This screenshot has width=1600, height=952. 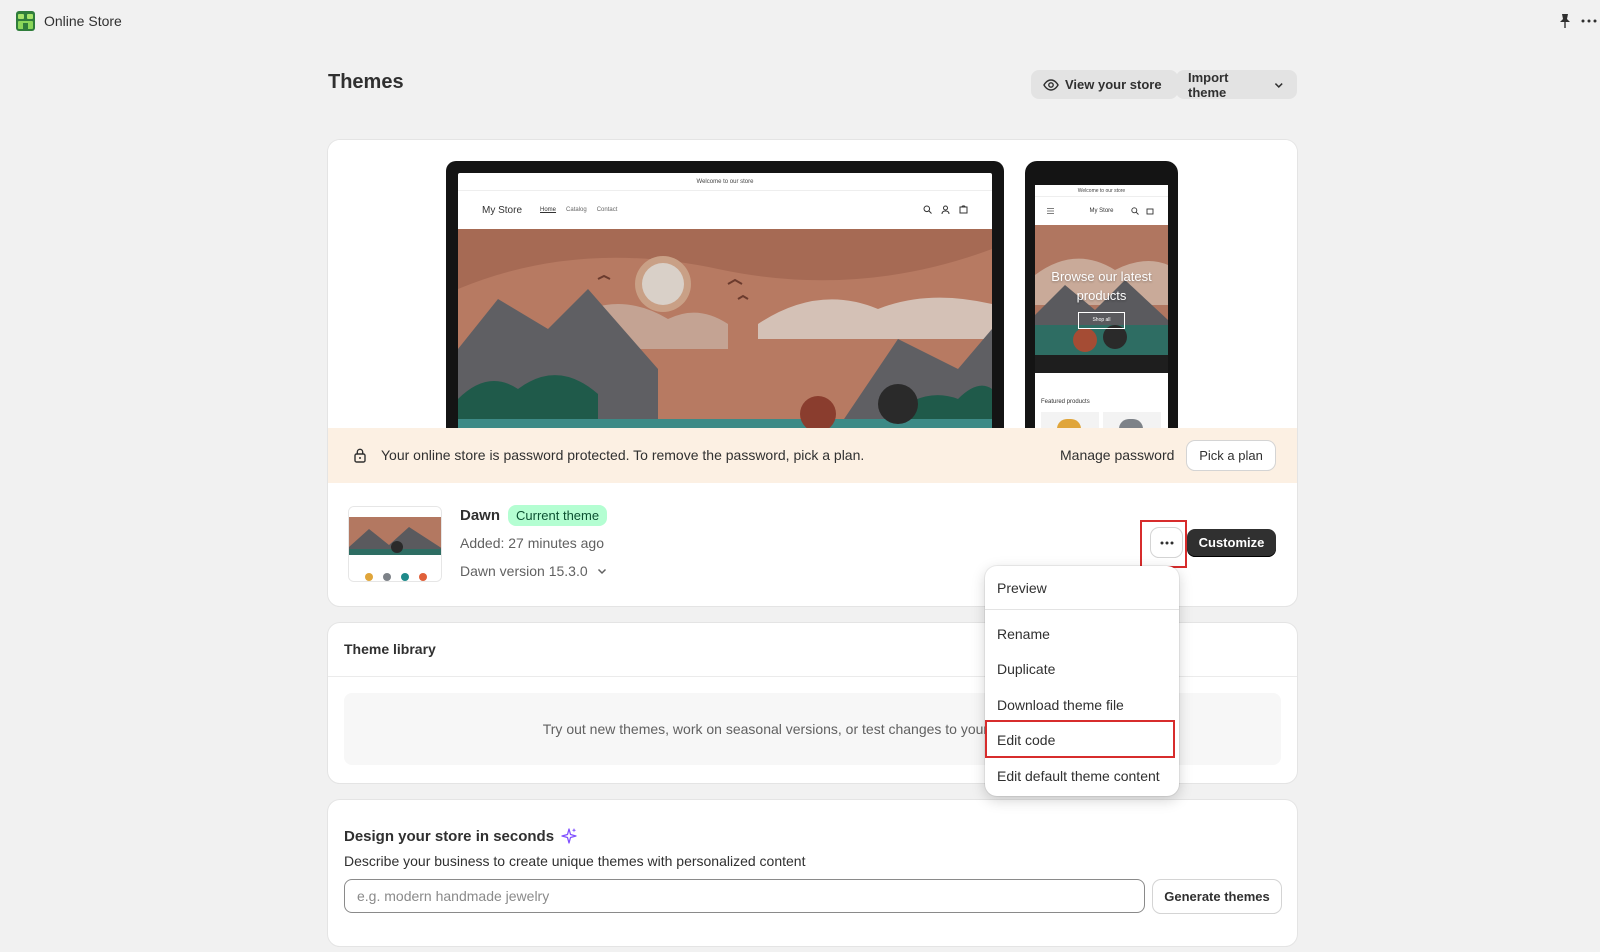 I want to click on theme-actions-button, so click(x=1166, y=542).